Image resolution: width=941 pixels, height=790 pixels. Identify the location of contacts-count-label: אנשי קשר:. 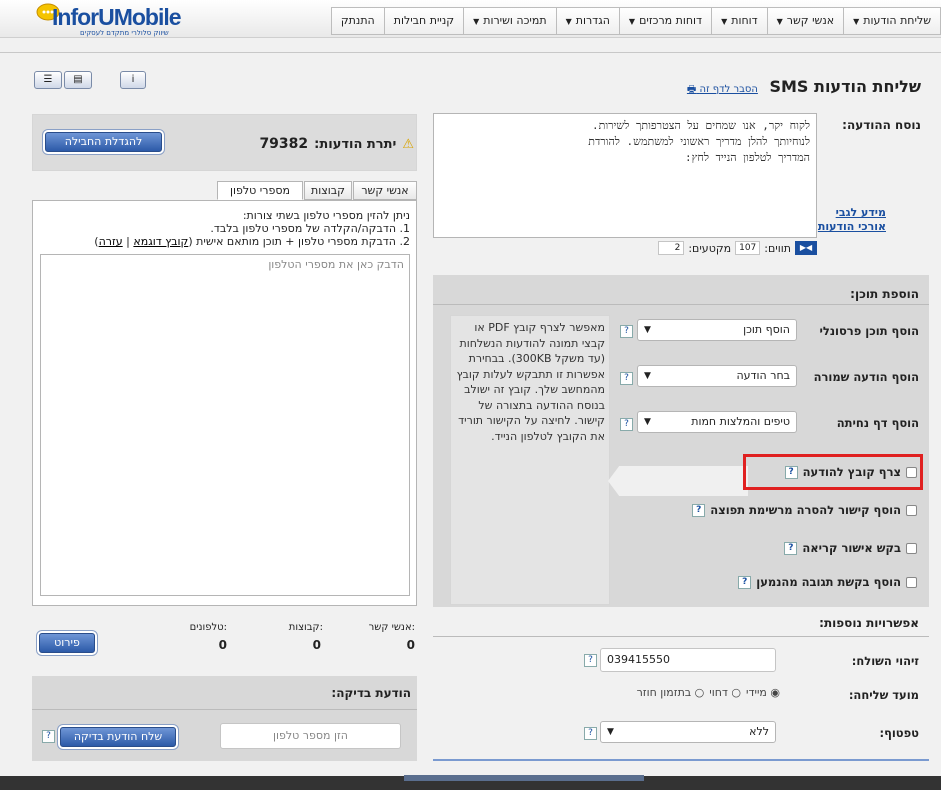
(391, 627).